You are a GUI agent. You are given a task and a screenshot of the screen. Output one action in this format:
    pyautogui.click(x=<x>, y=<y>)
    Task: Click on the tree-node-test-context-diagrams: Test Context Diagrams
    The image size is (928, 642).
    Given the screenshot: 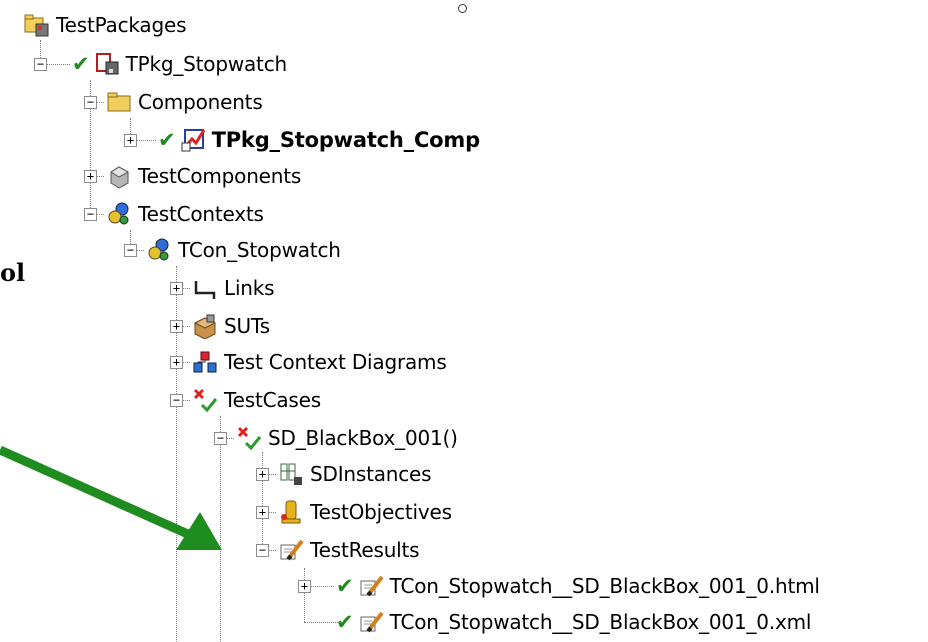 What is the action you would take?
    pyautogui.click(x=319, y=362)
    